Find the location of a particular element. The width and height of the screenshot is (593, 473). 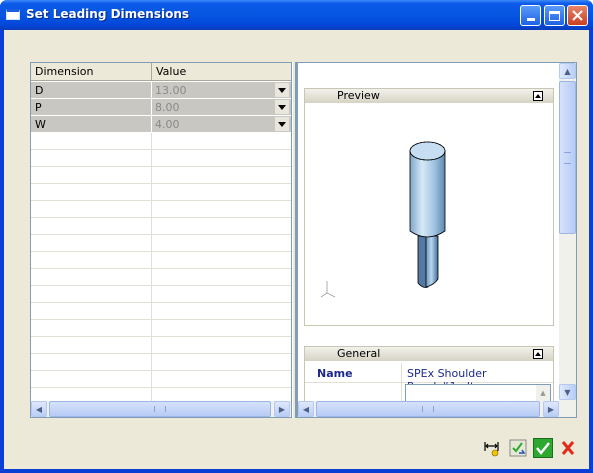

refresh-icon is located at coordinates (518, 448).